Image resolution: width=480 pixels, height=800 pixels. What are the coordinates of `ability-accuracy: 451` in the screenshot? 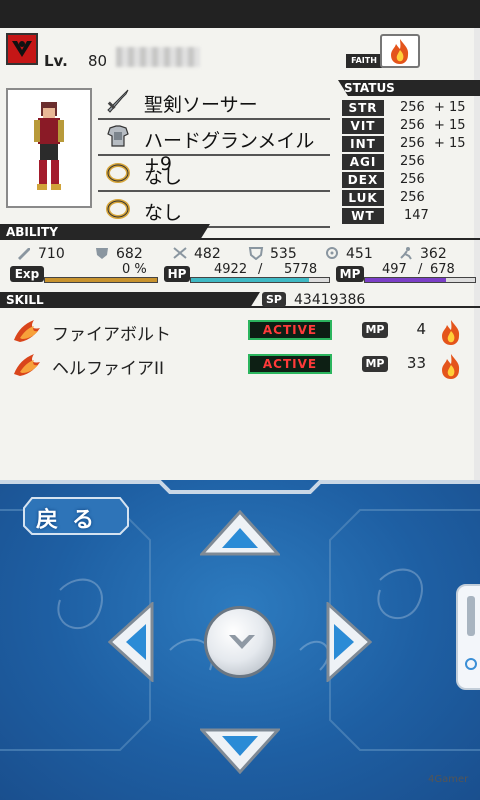 It's located at (348, 255).